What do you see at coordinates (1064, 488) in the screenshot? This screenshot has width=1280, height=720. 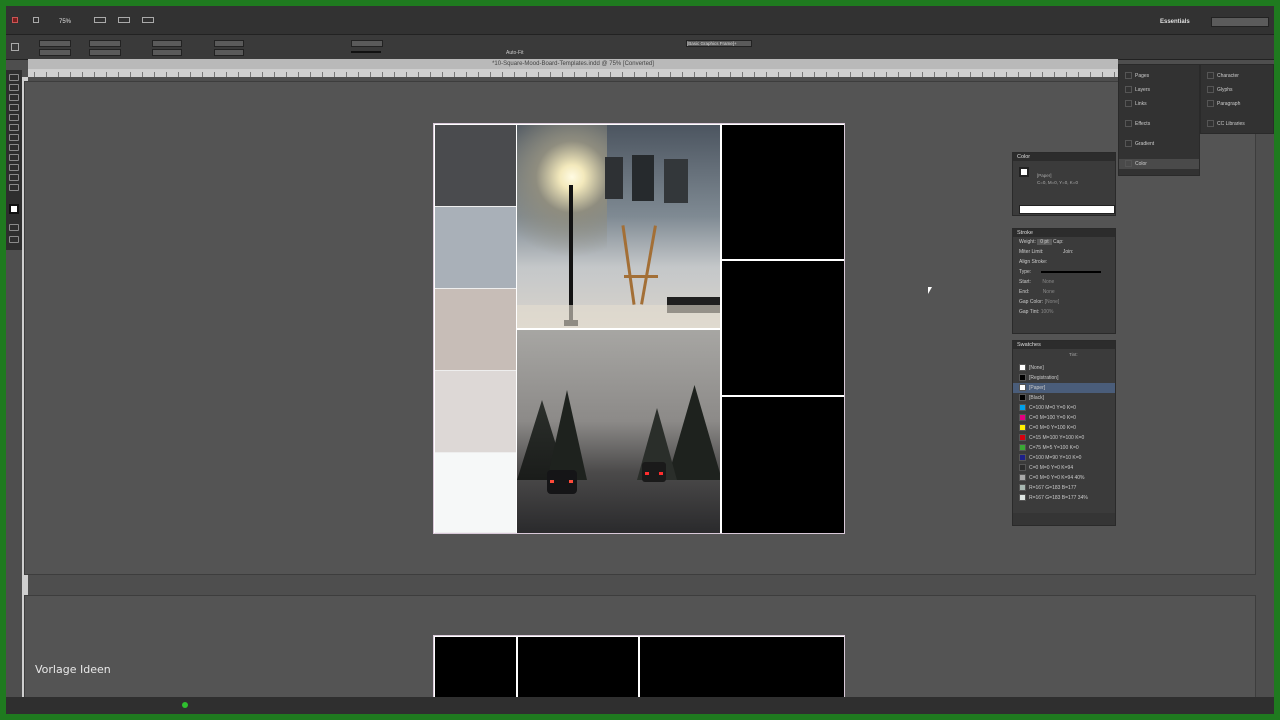 I see `swatch-item: R=167 G=183 B=177` at bounding box center [1064, 488].